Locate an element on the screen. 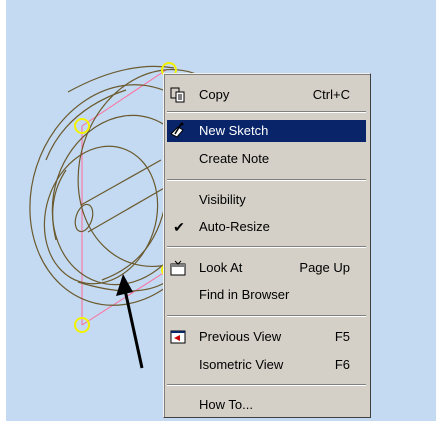 This screenshot has height=431, width=443. menu-item-copy: Copy Ctrl+C is located at coordinates (266, 95).